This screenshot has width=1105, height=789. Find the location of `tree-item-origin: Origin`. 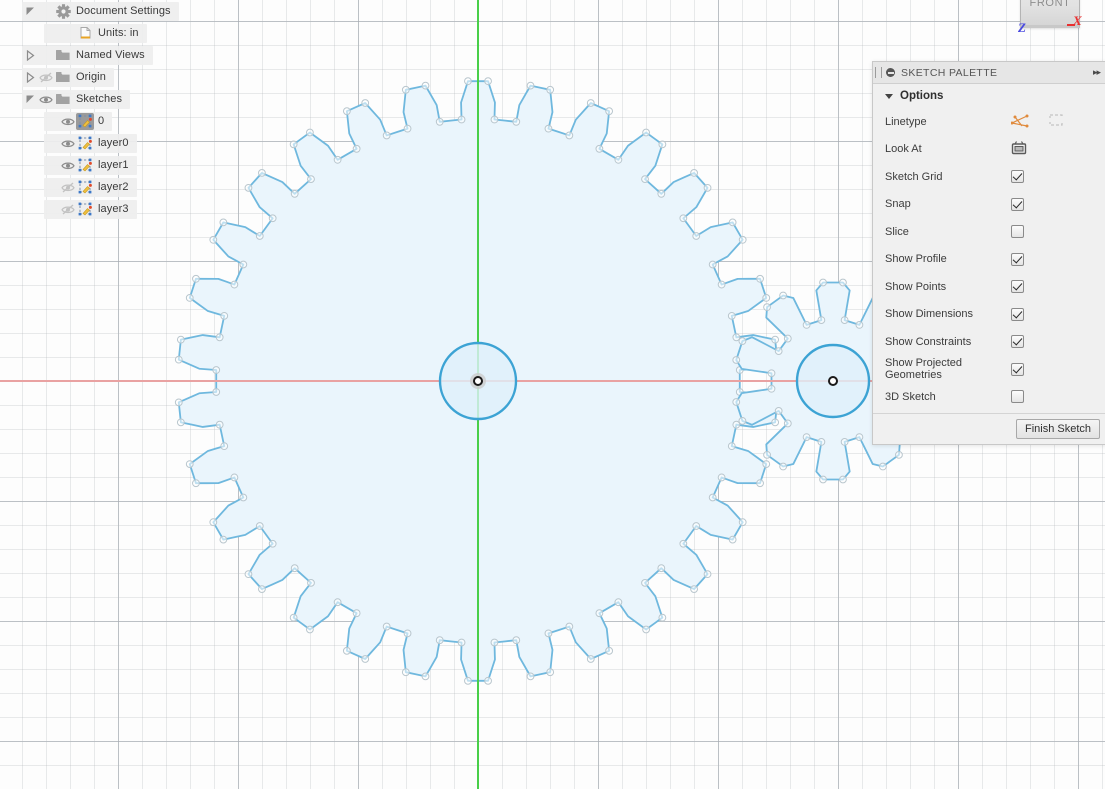

tree-item-origin: Origin is located at coordinates (100, 77).